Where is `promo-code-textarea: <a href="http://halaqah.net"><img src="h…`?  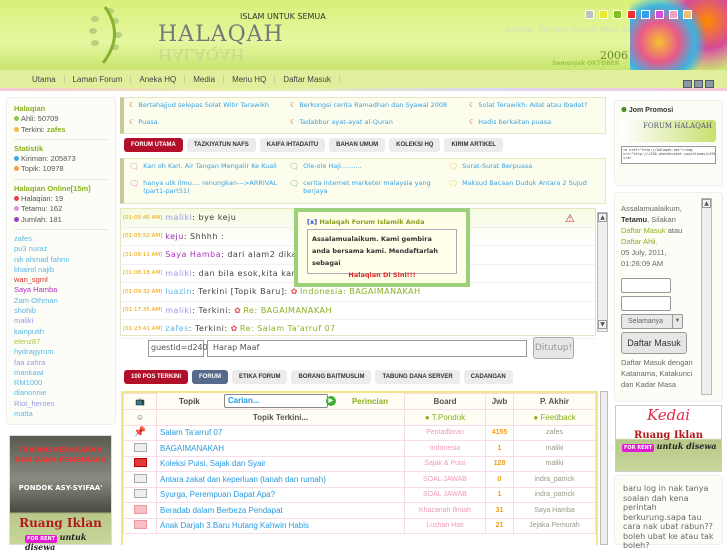
promo-code-textarea: <a href="http://halaqah.net"><img src="h… is located at coordinates (668, 155).